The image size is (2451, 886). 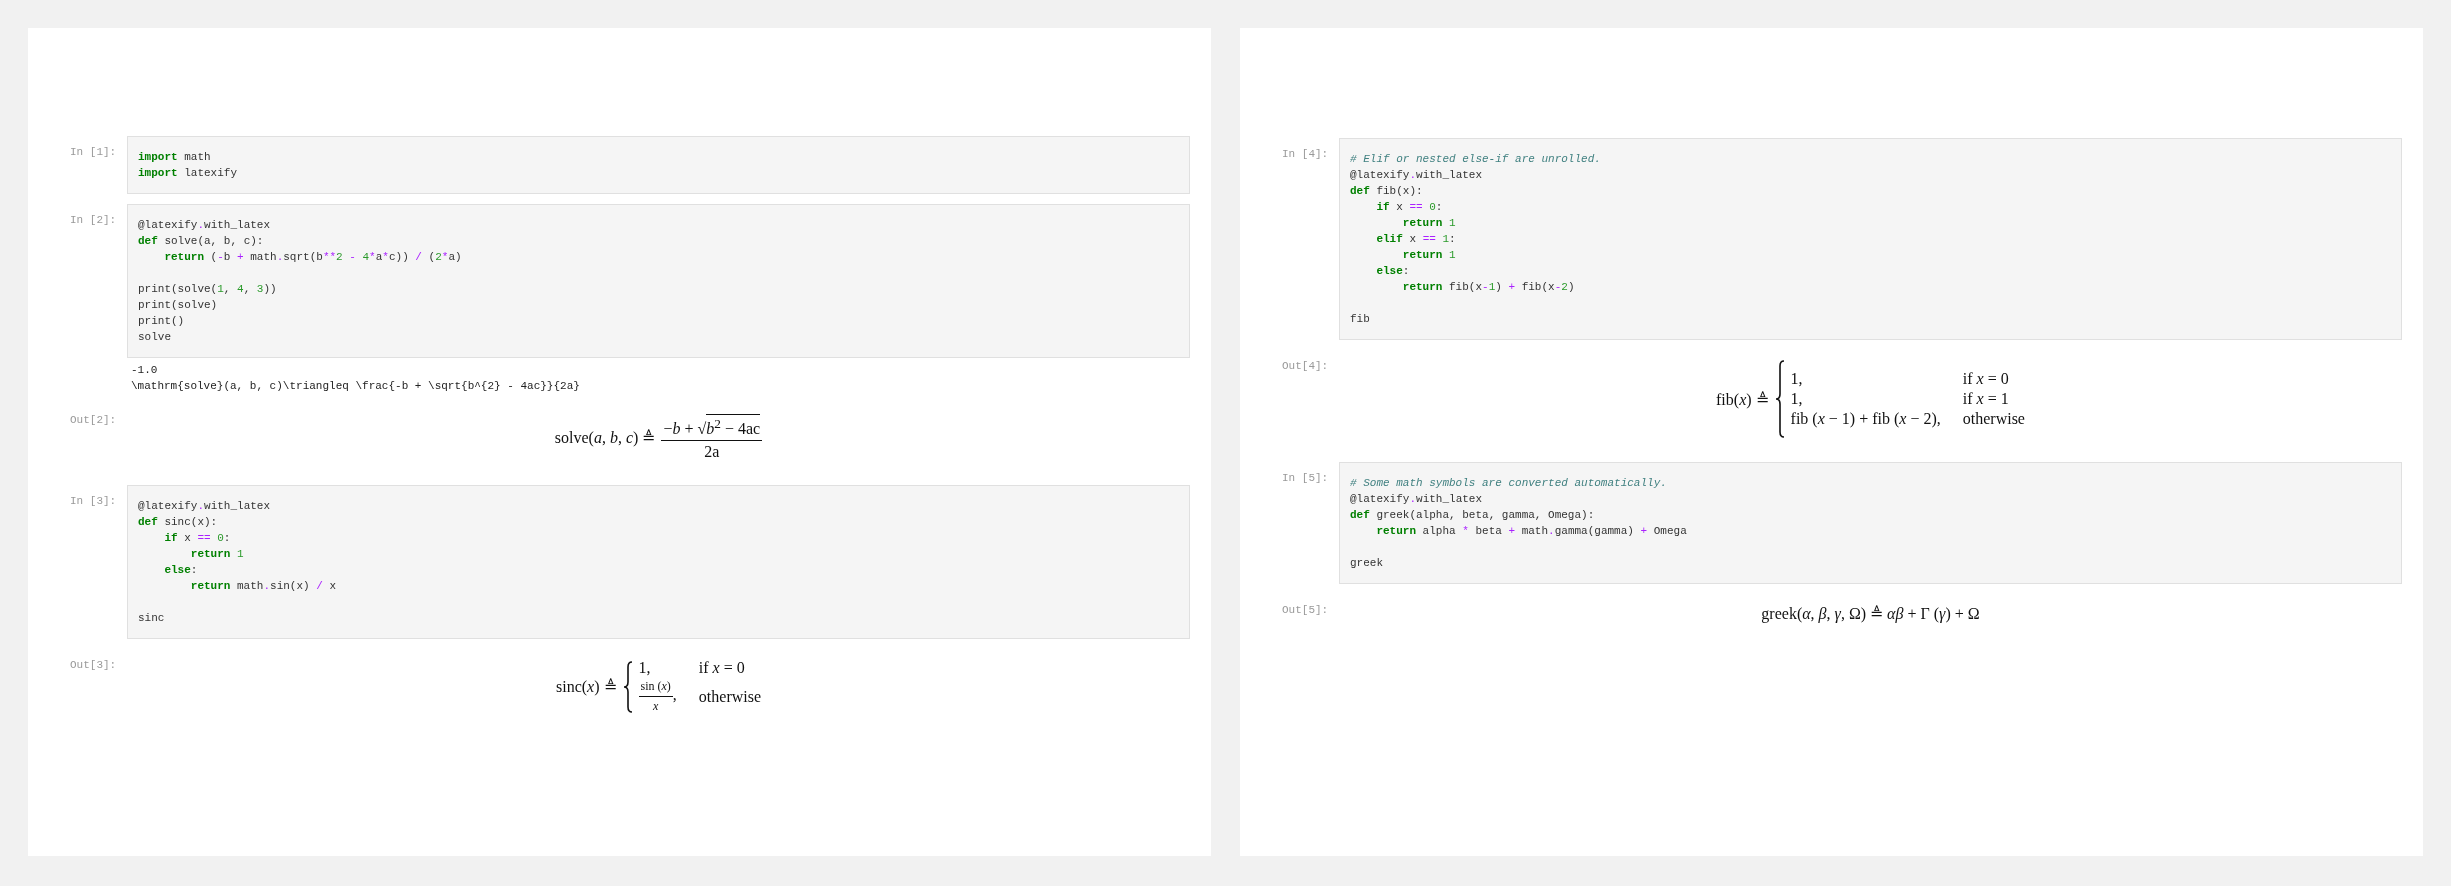 What do you see at coordinates (712, 438) in the screenshot?
I see `math-fraction: −b + √b$^{2}$ − 4ac 2a` at bounding box center [712, 438].